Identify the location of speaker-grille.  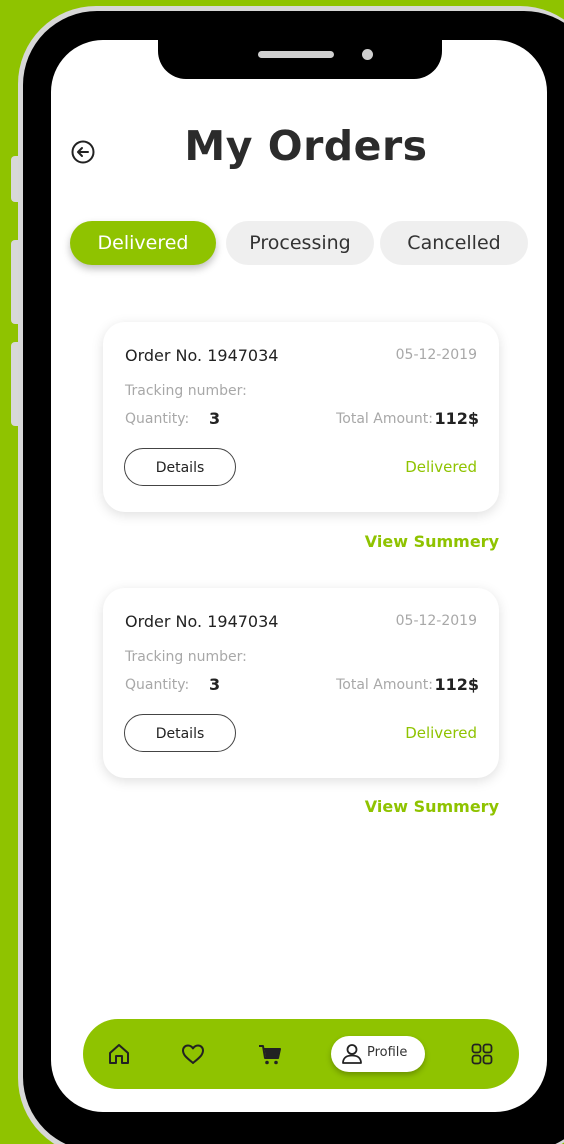
(296, 54).